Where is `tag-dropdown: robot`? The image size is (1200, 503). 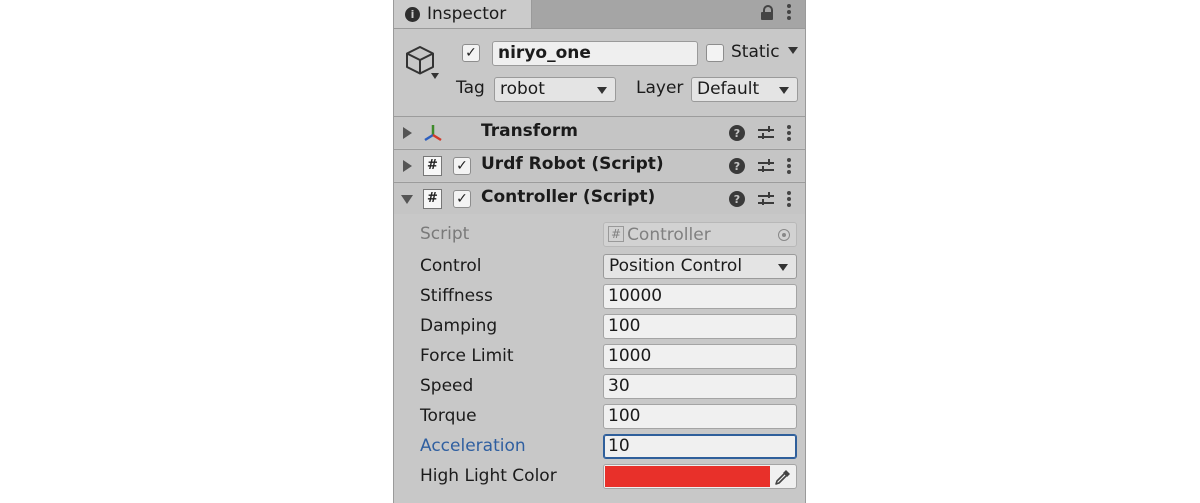 tag-dropdown: robot is located at coordinates (555, 89).